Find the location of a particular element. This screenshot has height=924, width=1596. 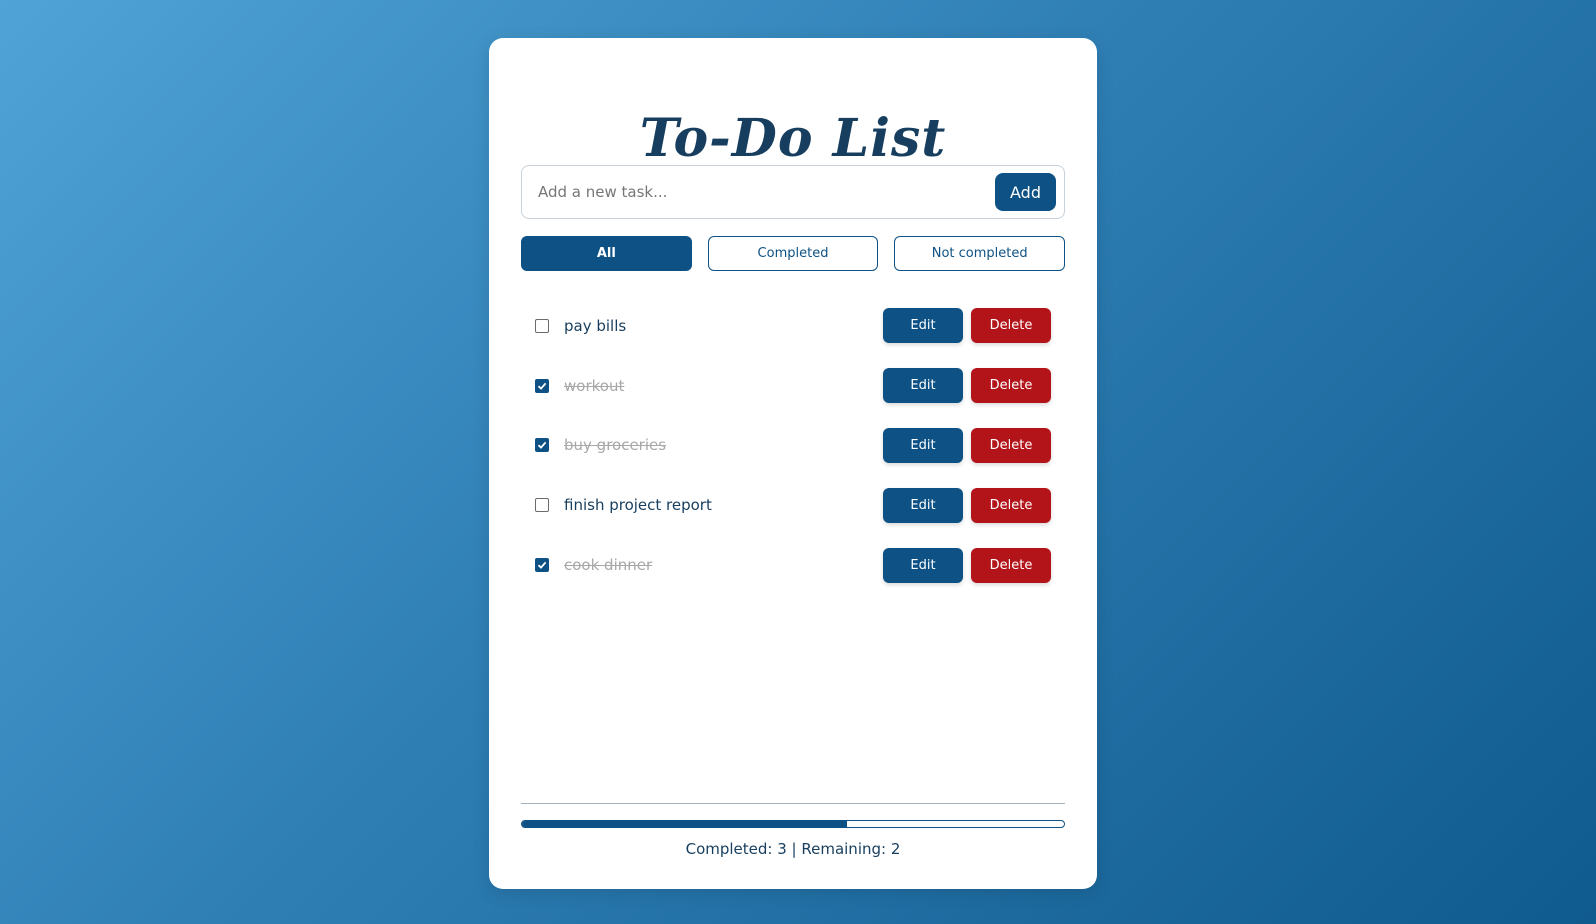

new-task-input is located at coordinates (766, 192).